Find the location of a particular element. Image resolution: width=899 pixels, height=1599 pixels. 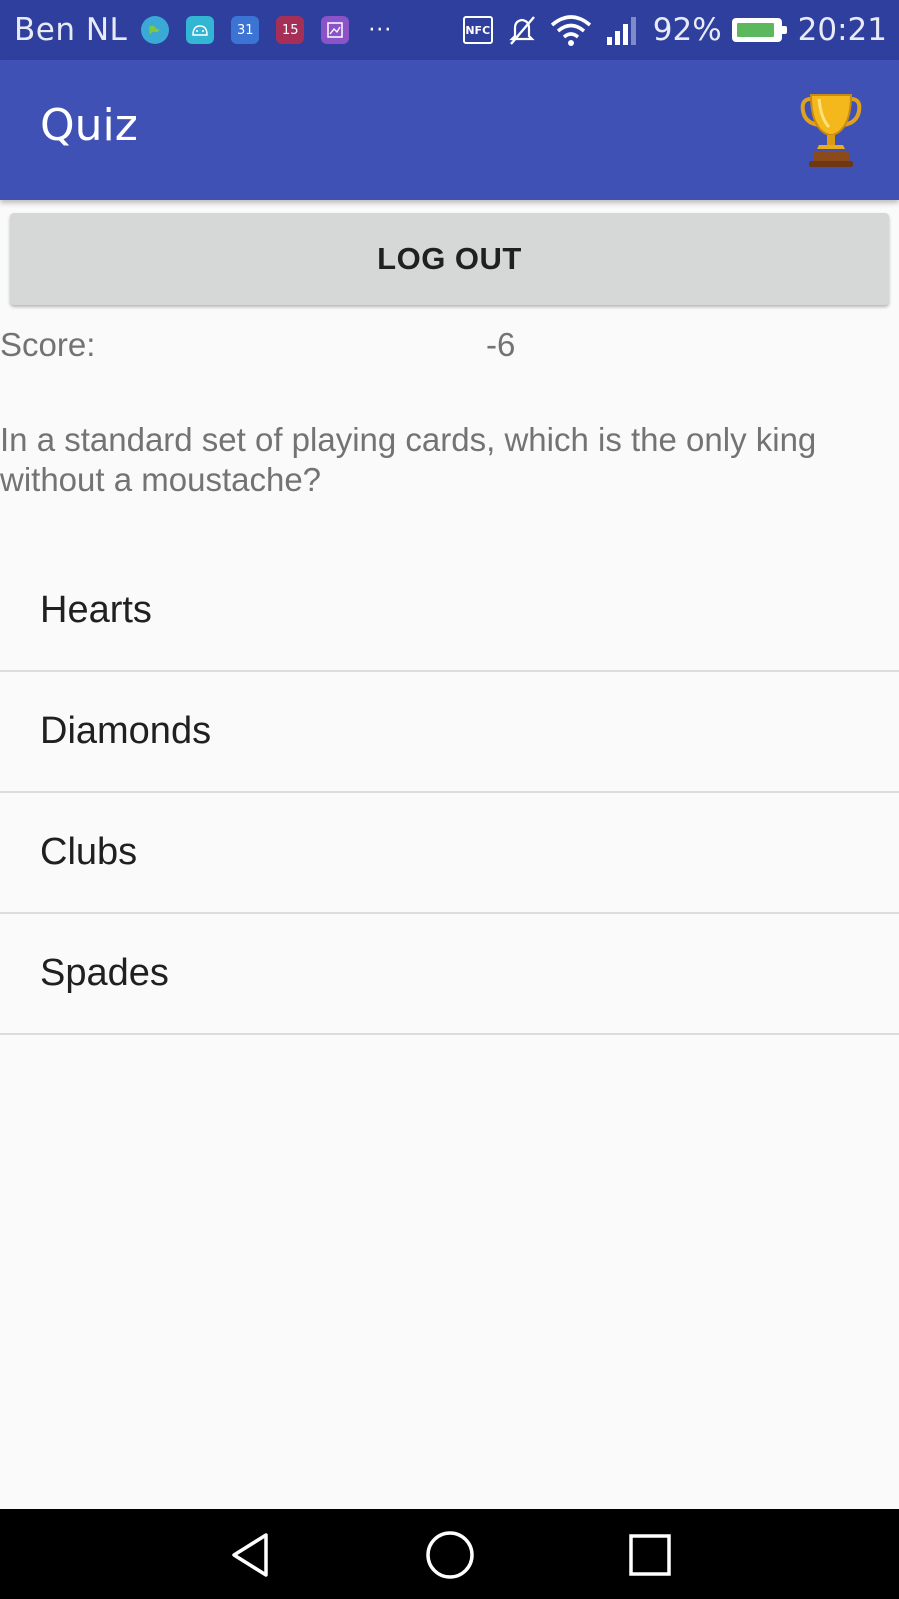

app-bar: Quiz is located at coordinates (449, 130).